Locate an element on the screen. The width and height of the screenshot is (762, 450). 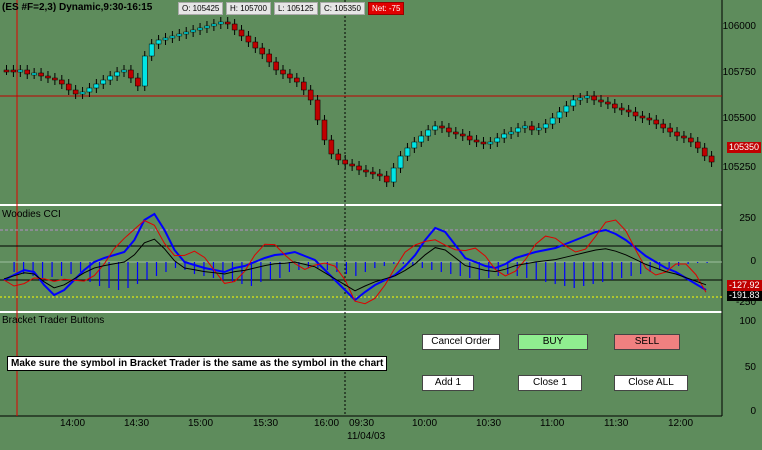
time-tick: 10:00 is located at coordinates (425, 423).